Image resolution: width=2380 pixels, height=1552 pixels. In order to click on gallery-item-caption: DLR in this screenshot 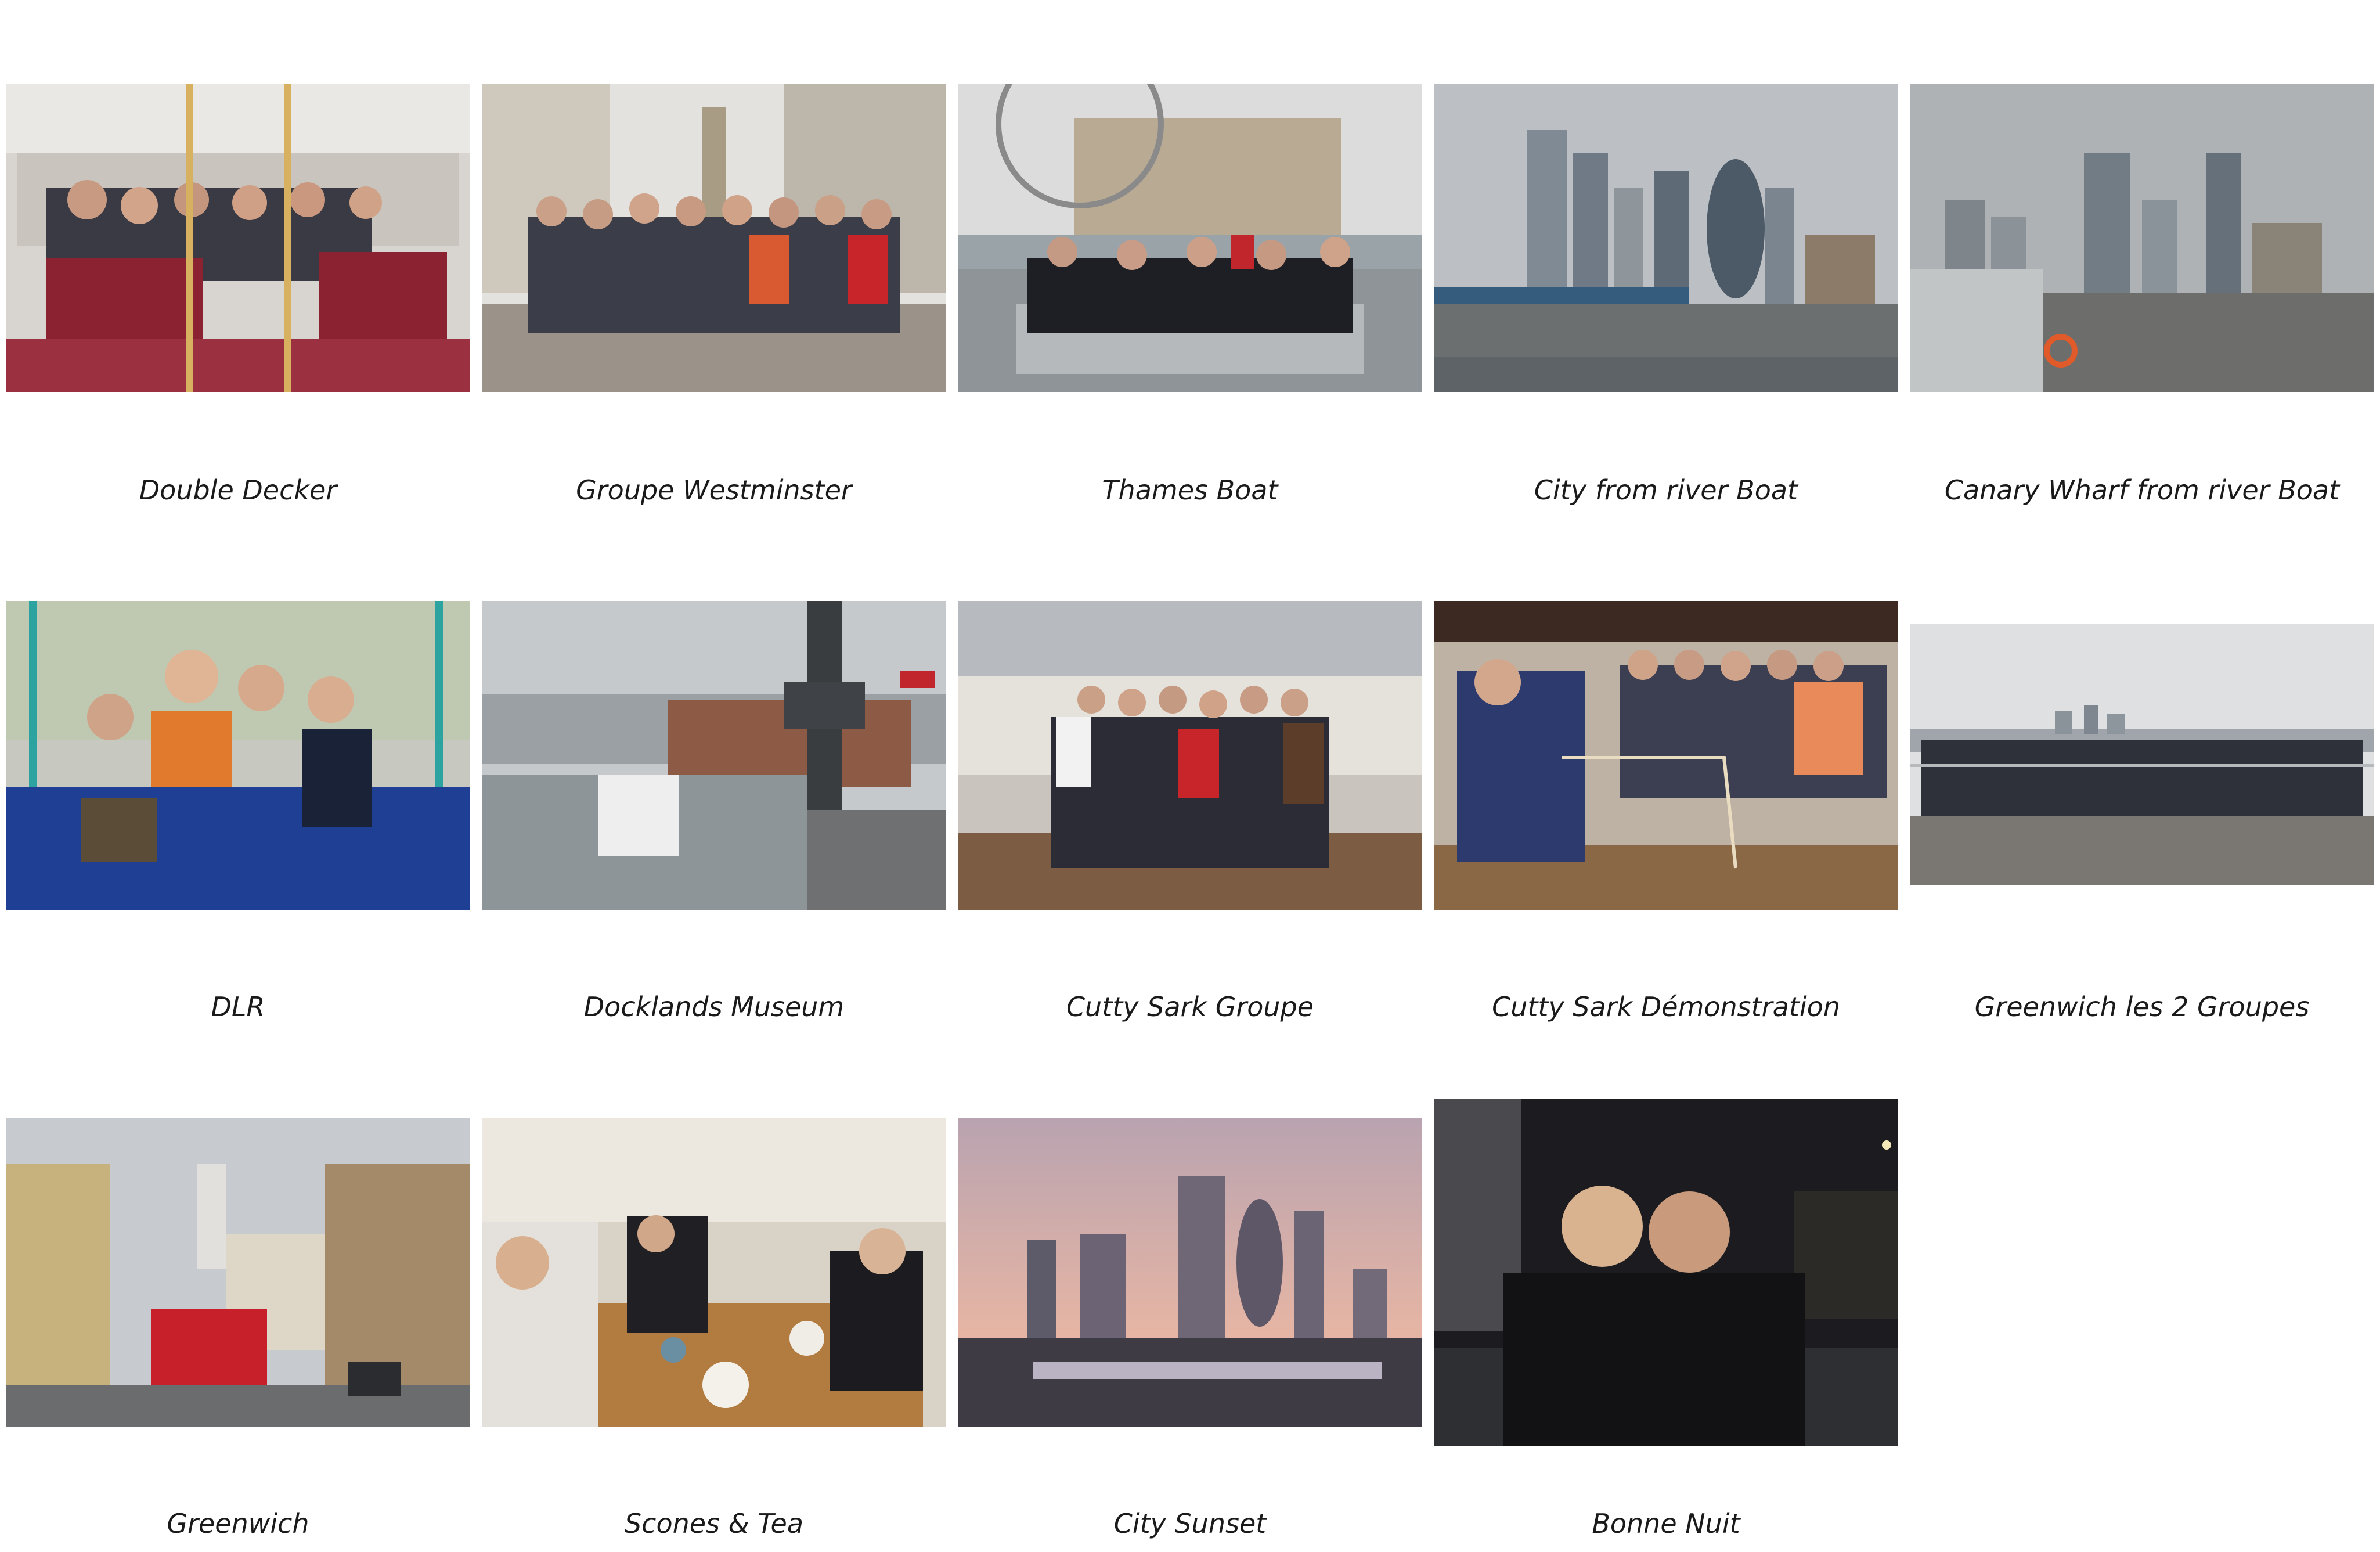, I will do `click(238, 1006)`.